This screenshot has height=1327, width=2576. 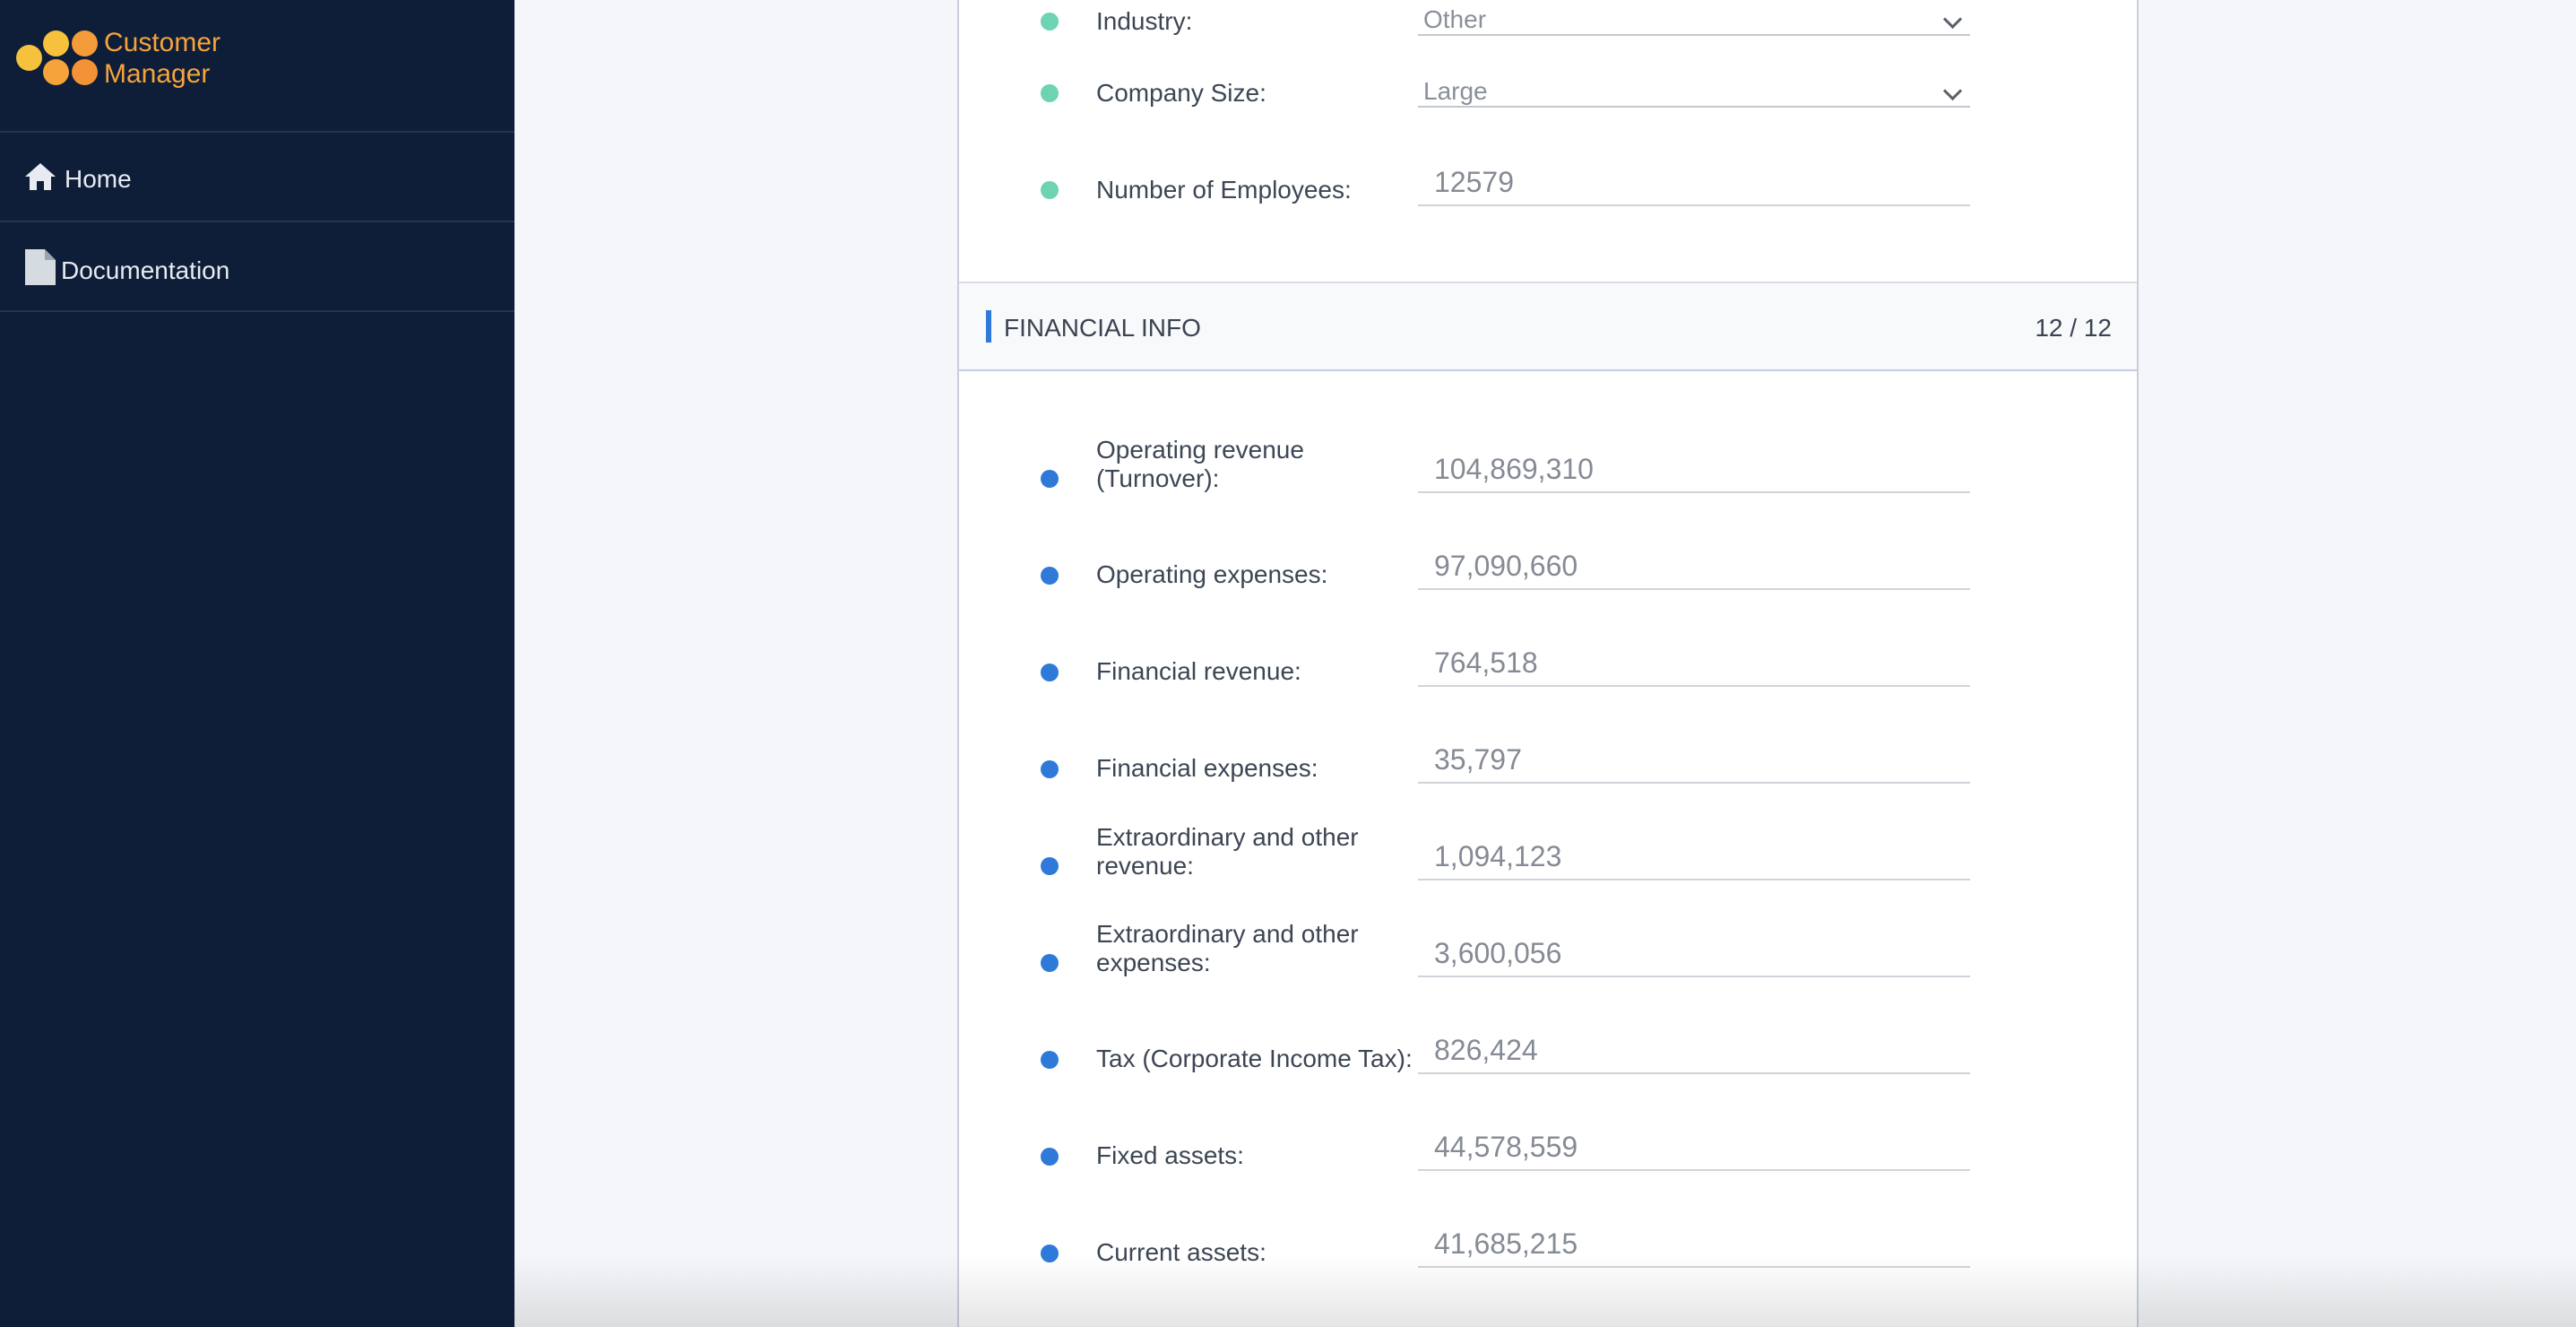 I want to click on brand-name-line2: Manager, so click(x=157, y=74).